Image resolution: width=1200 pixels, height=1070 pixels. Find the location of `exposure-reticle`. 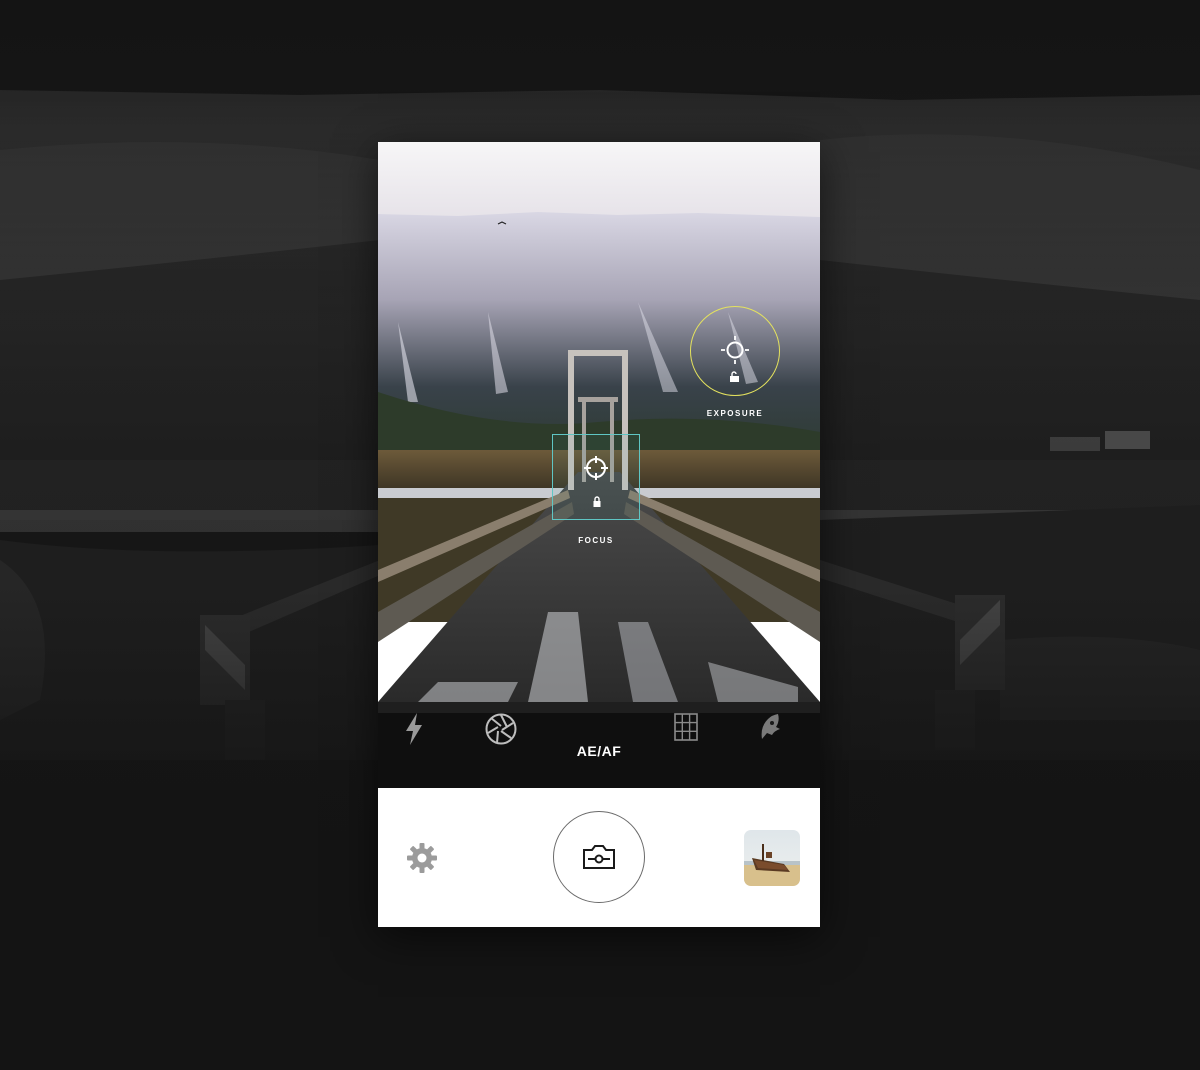

exposure-reticle is located at coordinates (735, 351).